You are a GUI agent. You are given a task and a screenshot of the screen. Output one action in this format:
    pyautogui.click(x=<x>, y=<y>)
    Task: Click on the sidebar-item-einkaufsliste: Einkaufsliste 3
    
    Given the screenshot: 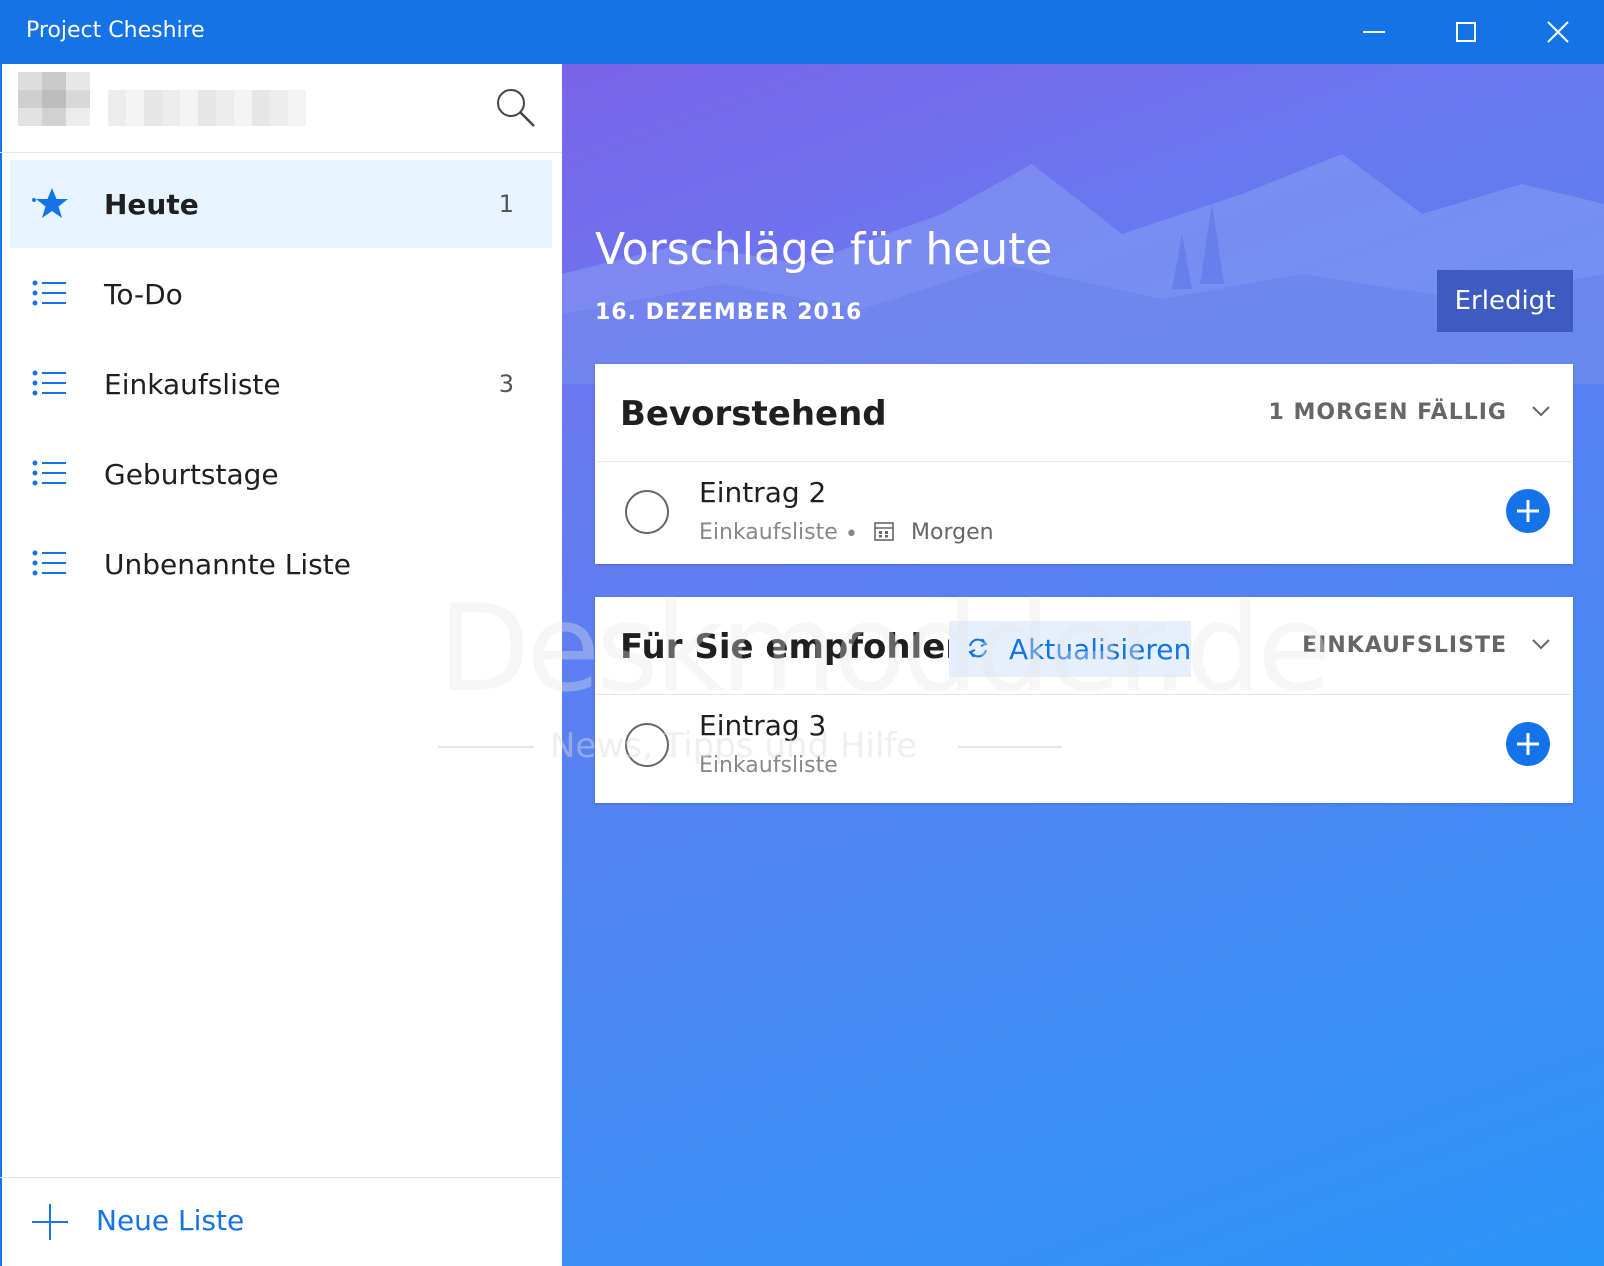 What is the action you would take?
    pyautogui.click(x=281, y=384)
    